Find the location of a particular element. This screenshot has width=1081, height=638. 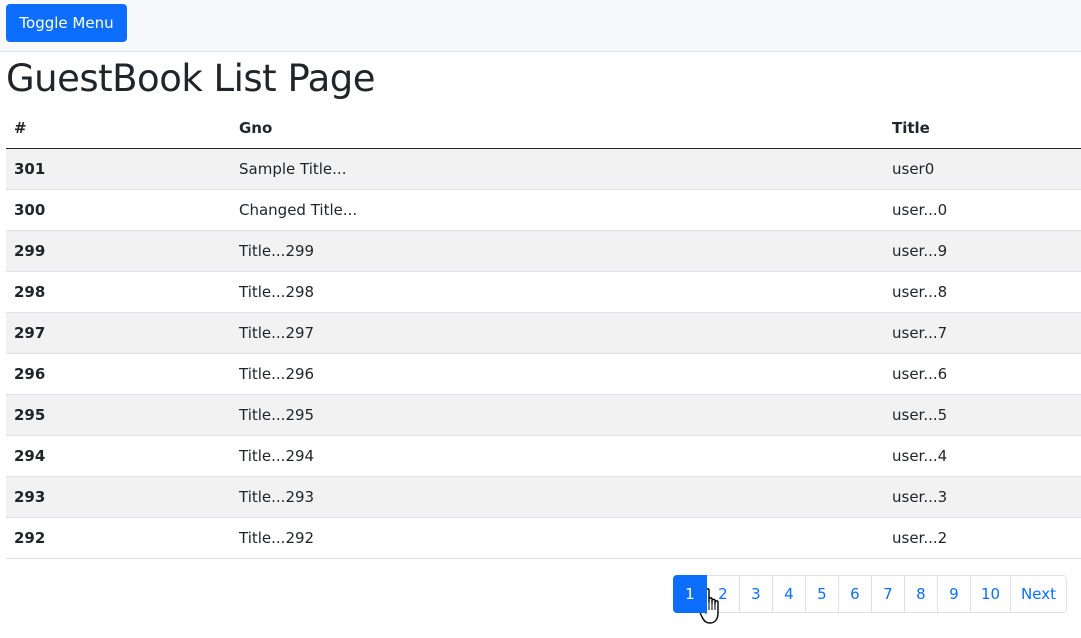

table-row: 292 Title...292 user...2 is located at coordinates (543, 538).